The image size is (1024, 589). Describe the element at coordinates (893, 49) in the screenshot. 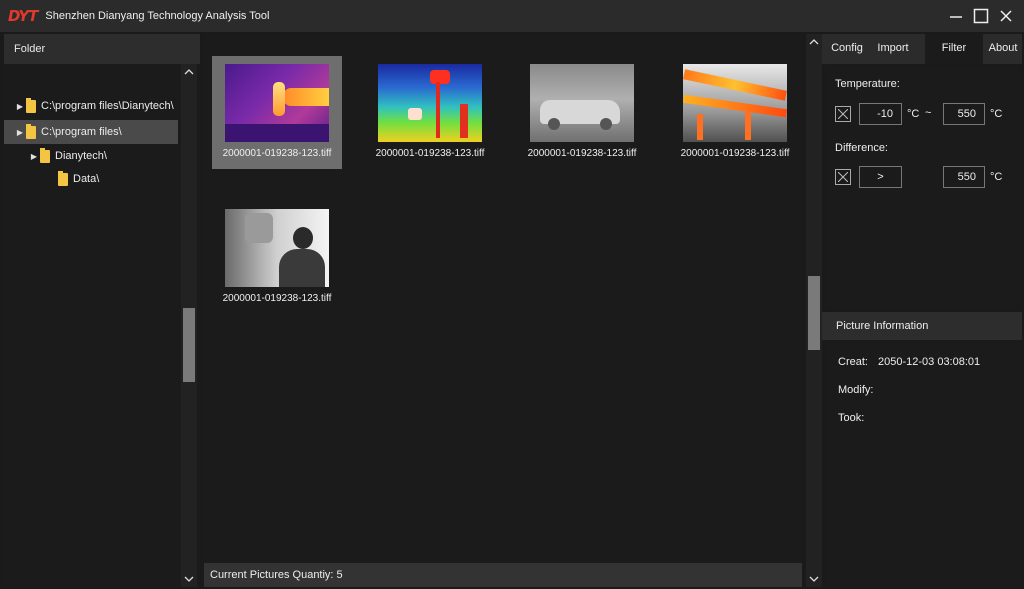

I see `tab-import: Import` at that location.